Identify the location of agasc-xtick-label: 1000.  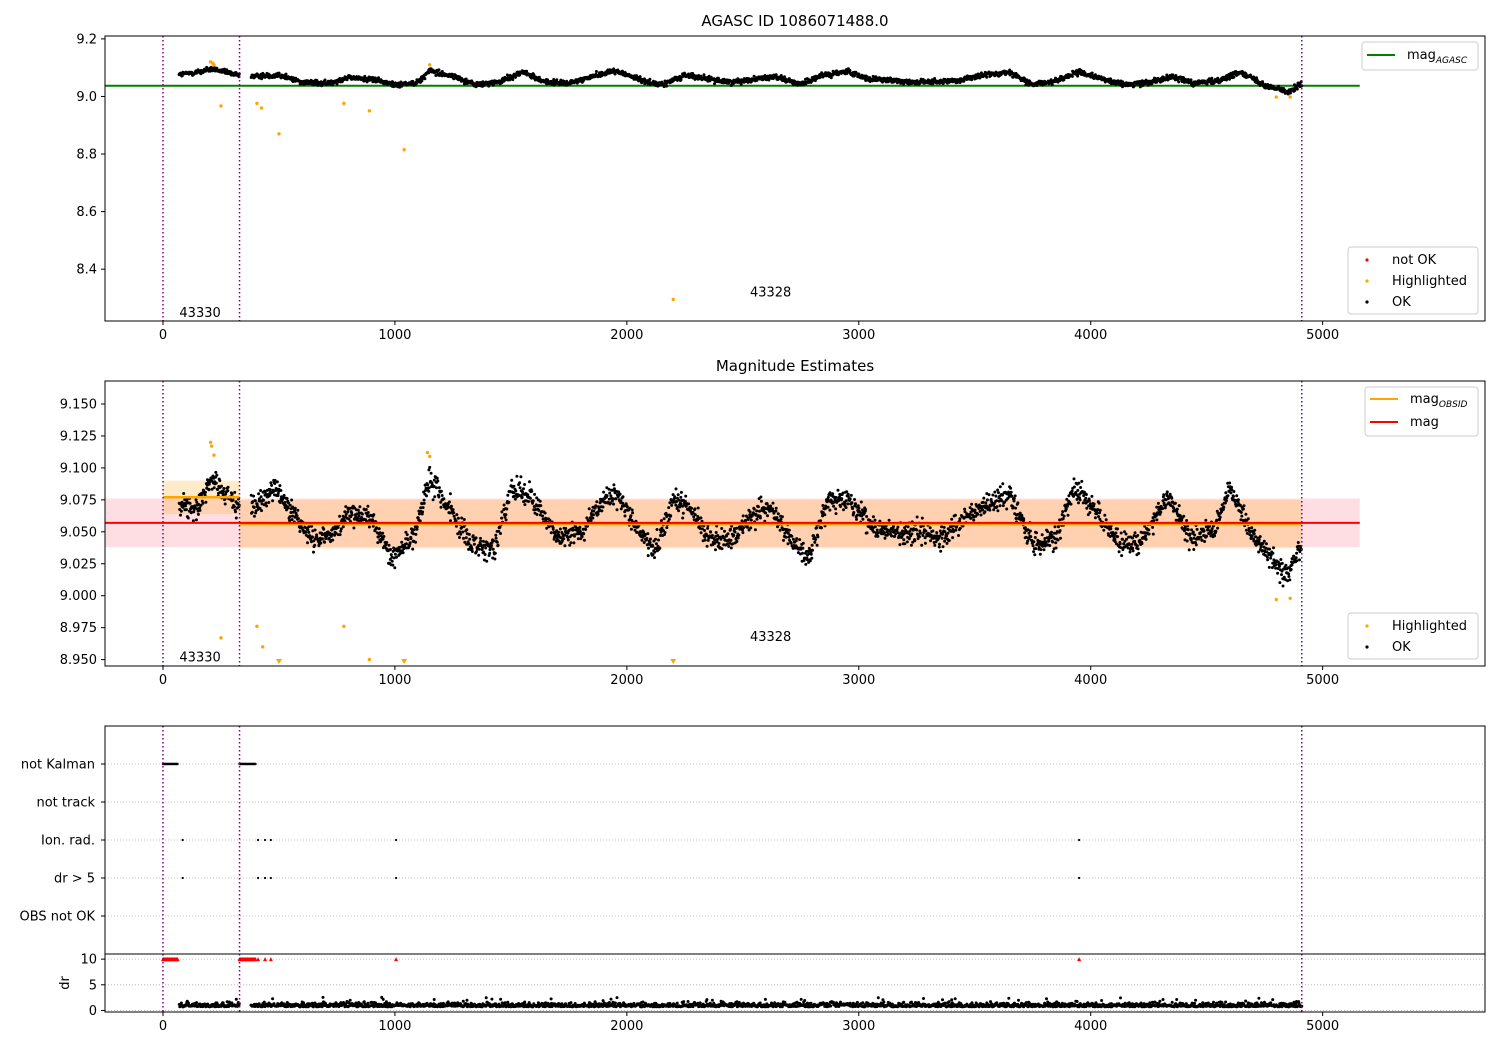
(394, 335).